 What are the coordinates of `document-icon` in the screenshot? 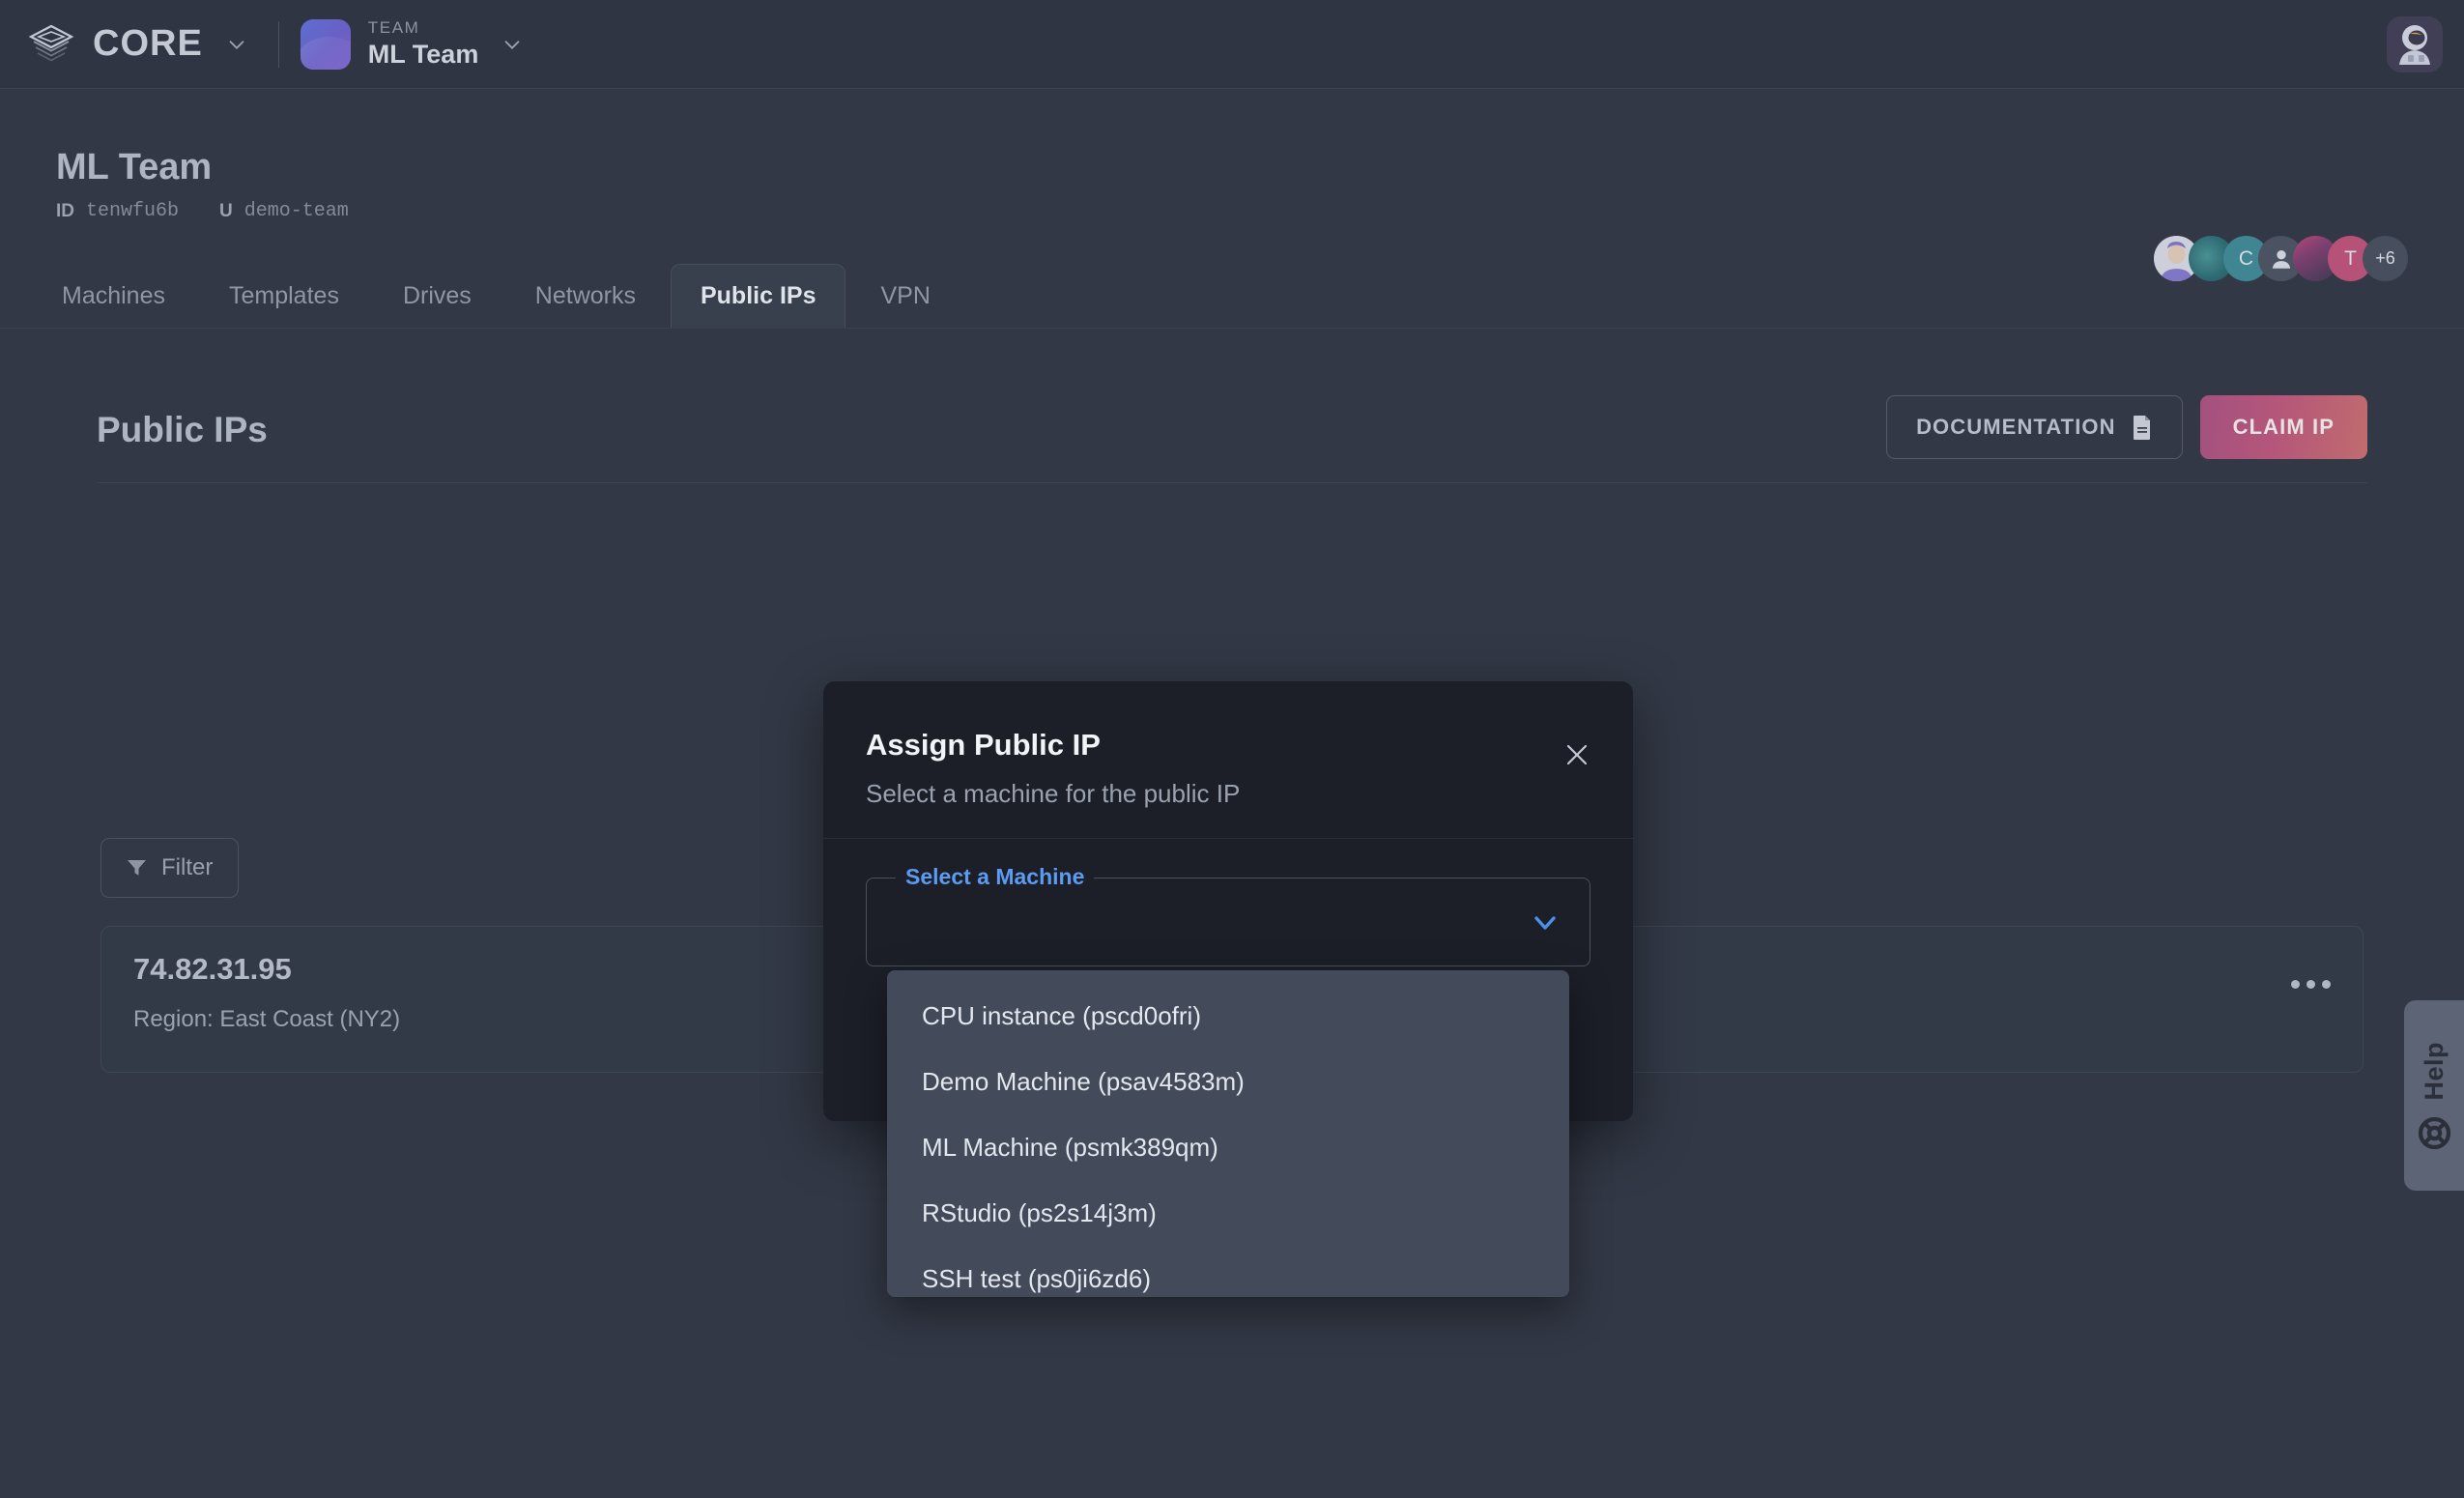 It's located at (2142, 427).